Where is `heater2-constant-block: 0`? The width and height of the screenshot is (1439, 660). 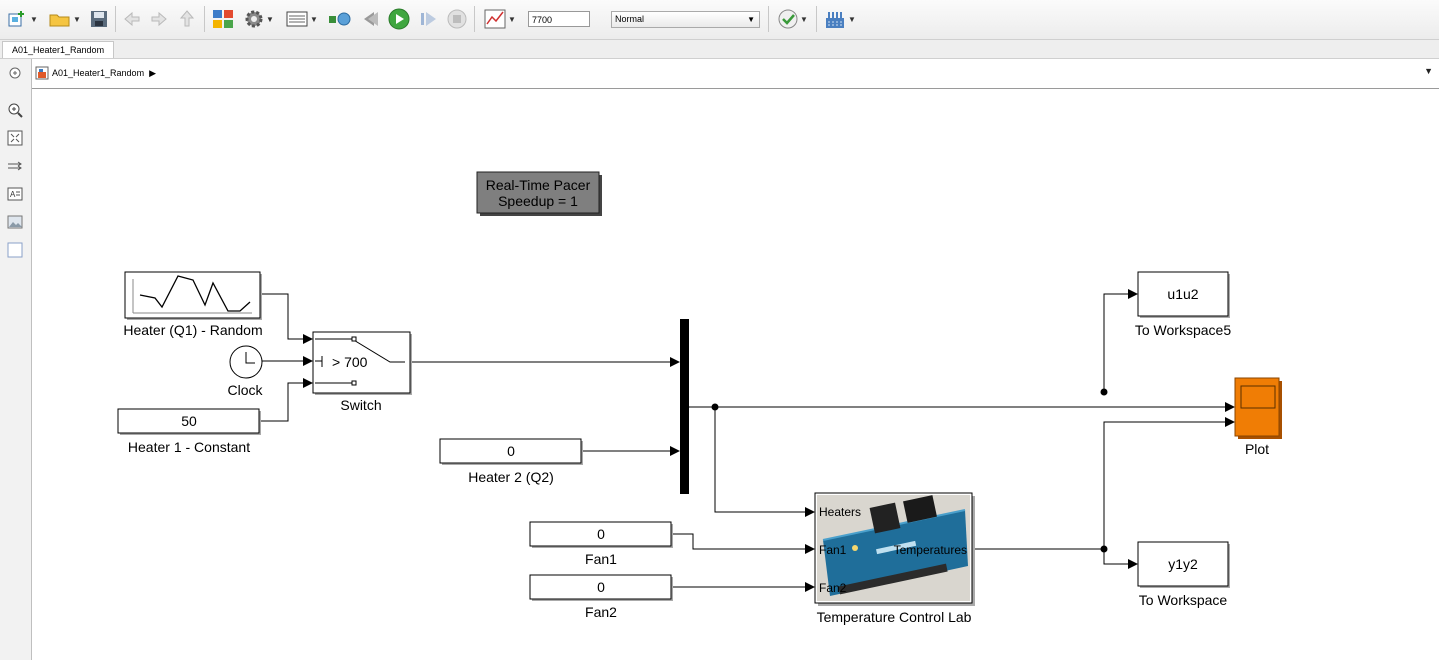 heater2-constant-block: 0 is located at coordinates (511, 451).